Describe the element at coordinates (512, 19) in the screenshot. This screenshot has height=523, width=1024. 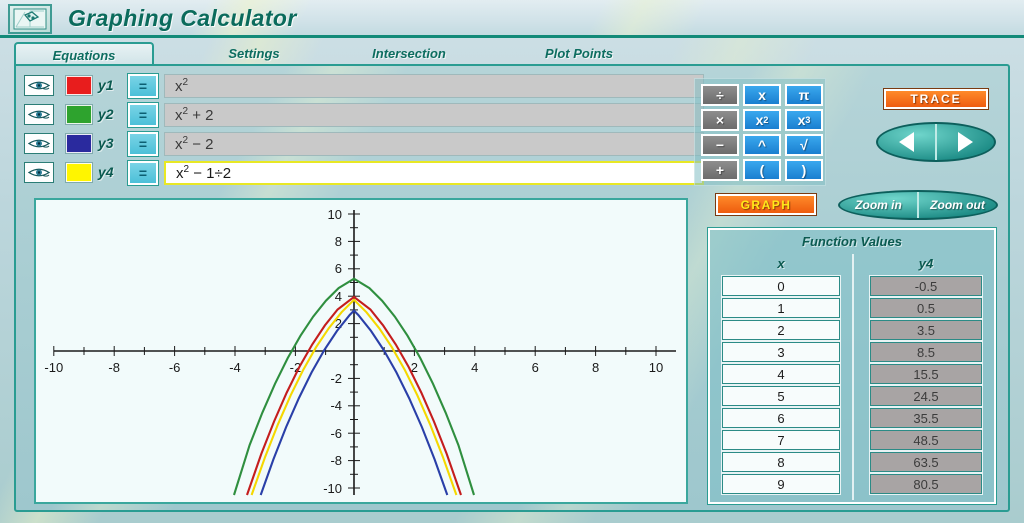
I see `title-bar: Graphing Calculator` at that location.